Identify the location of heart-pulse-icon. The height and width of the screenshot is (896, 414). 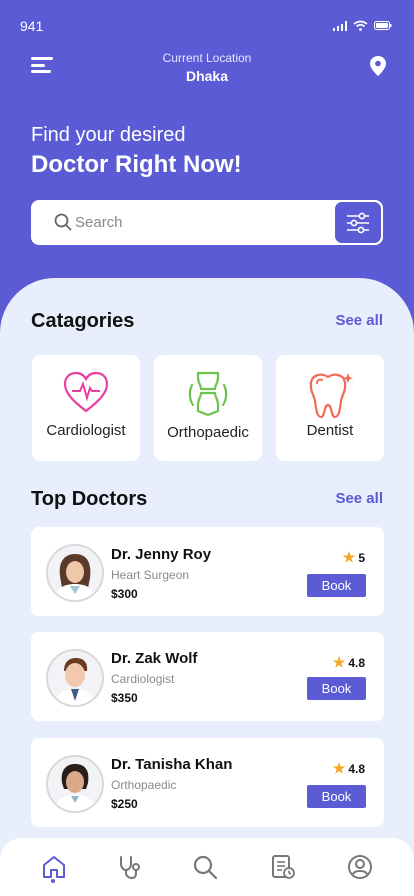
(86, 392).